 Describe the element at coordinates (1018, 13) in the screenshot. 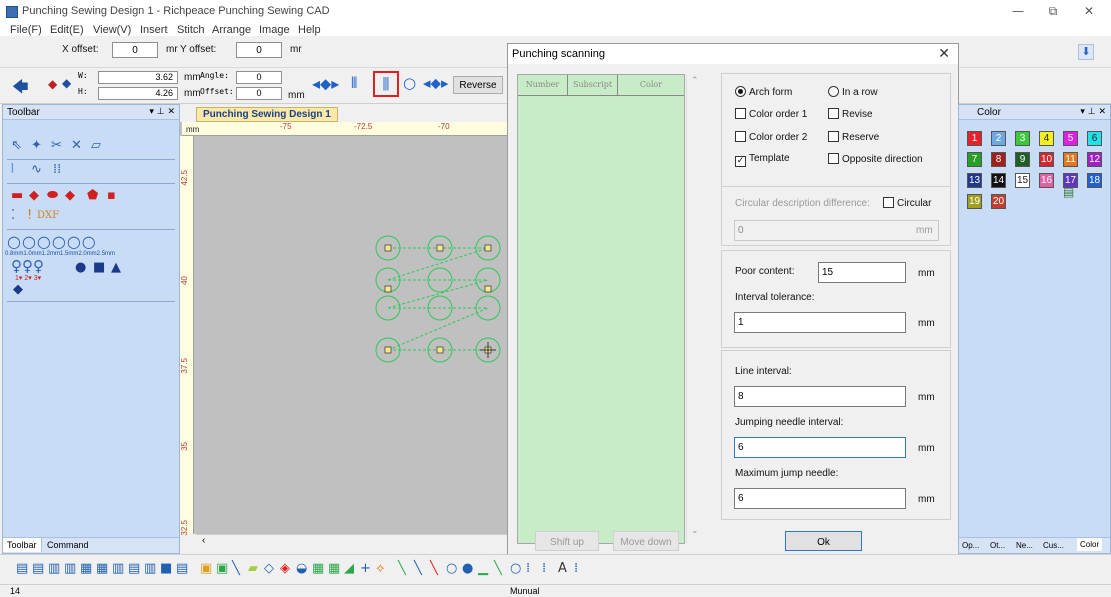

I see `minimize-button: —` at that location.